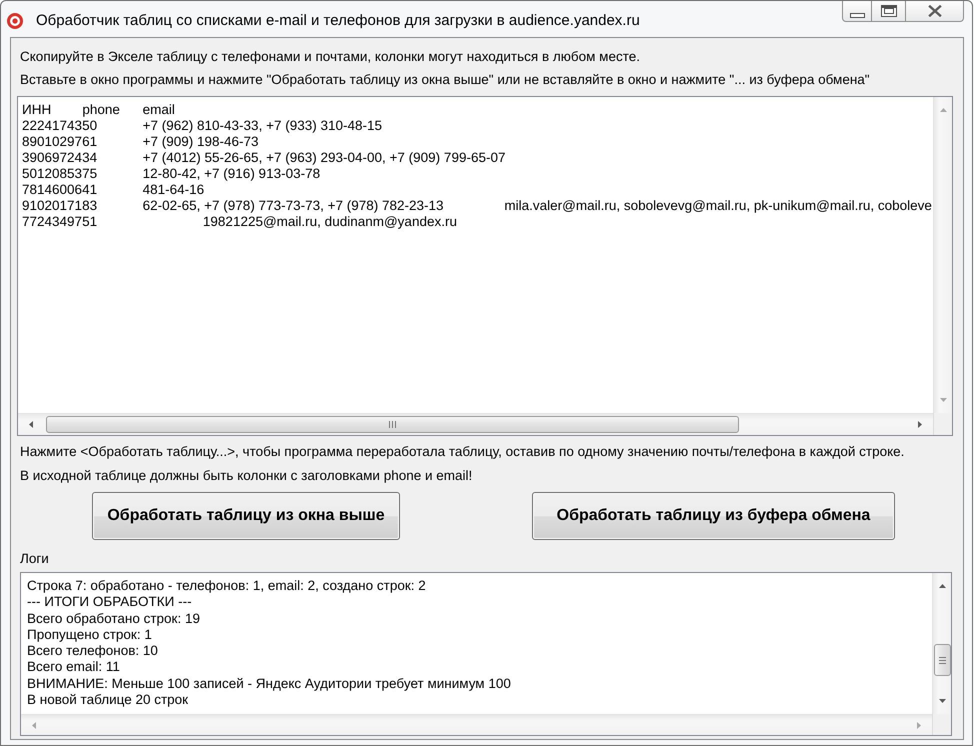 This screenshot has width=974, height=746. What do you see at coordinates (108, 700) in the screenshot?
I see `log-line: В новой таблице 20 строк` at bounding box center [108, 700].